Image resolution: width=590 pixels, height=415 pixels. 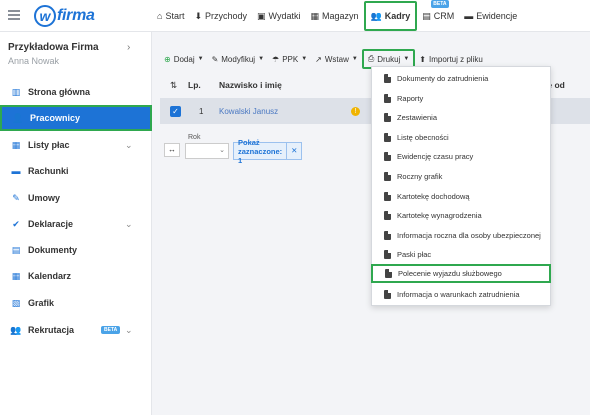 What do you see at coordinates (336, 59) in the screenshot?
I see `insert-button: ↗ Wstaw ▼` at bounding box center [336, 59].